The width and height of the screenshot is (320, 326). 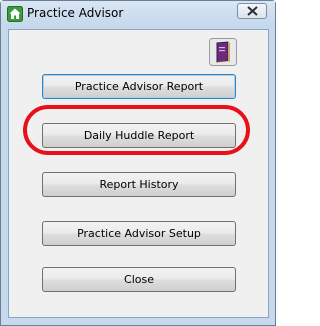 I want to click on daily-huddle-report-button: Daily Huddle Report, so click(x=139, y=135).